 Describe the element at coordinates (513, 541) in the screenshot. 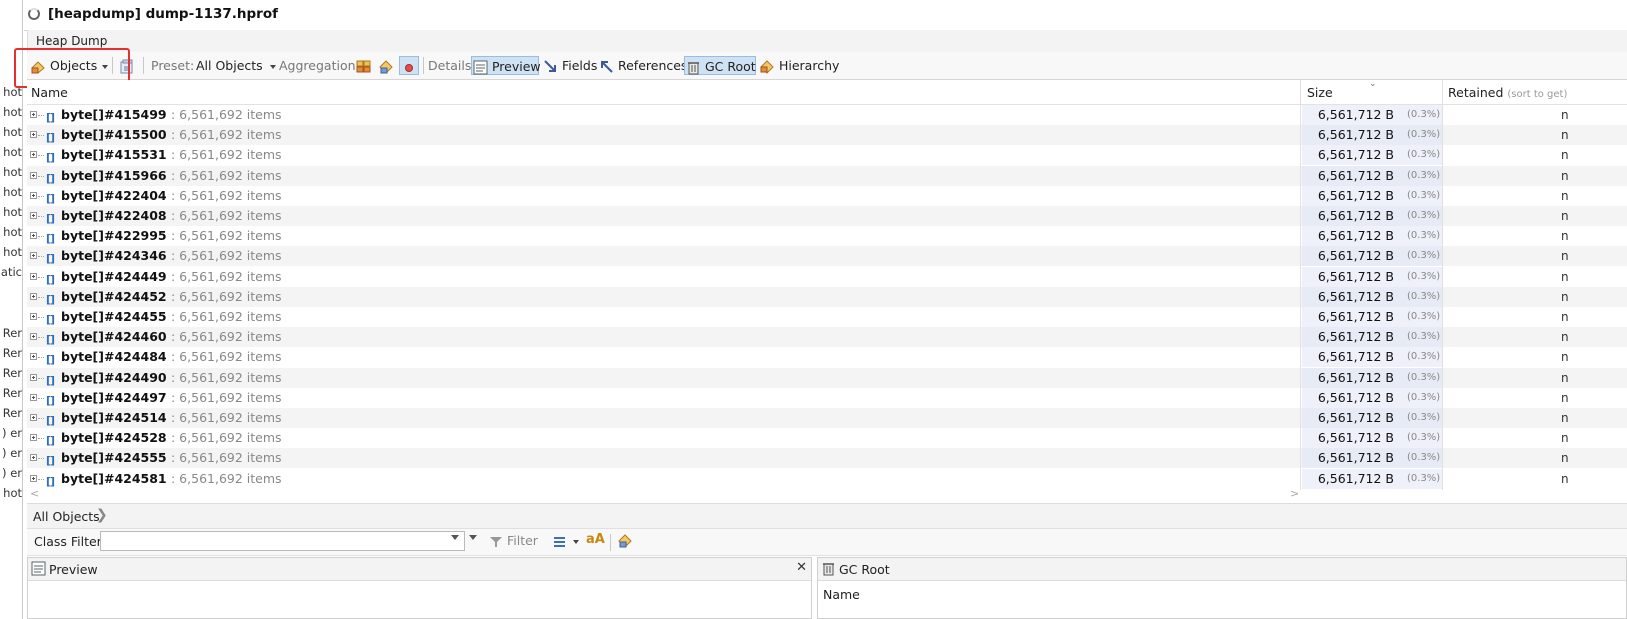

I see `filter-button: Filter` at that location.